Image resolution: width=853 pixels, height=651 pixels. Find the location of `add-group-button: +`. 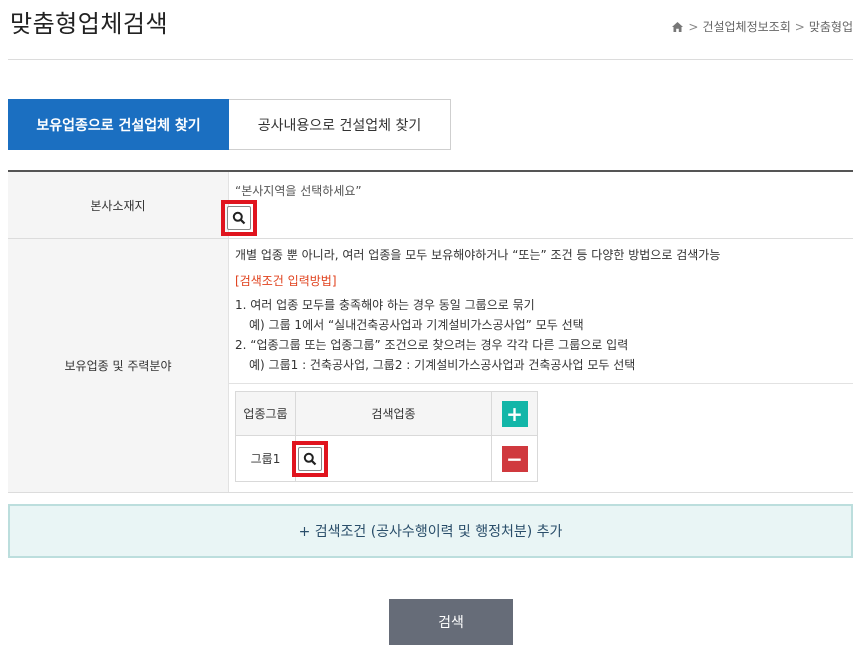

add-group-button: + is located at coordinates (514, 413).